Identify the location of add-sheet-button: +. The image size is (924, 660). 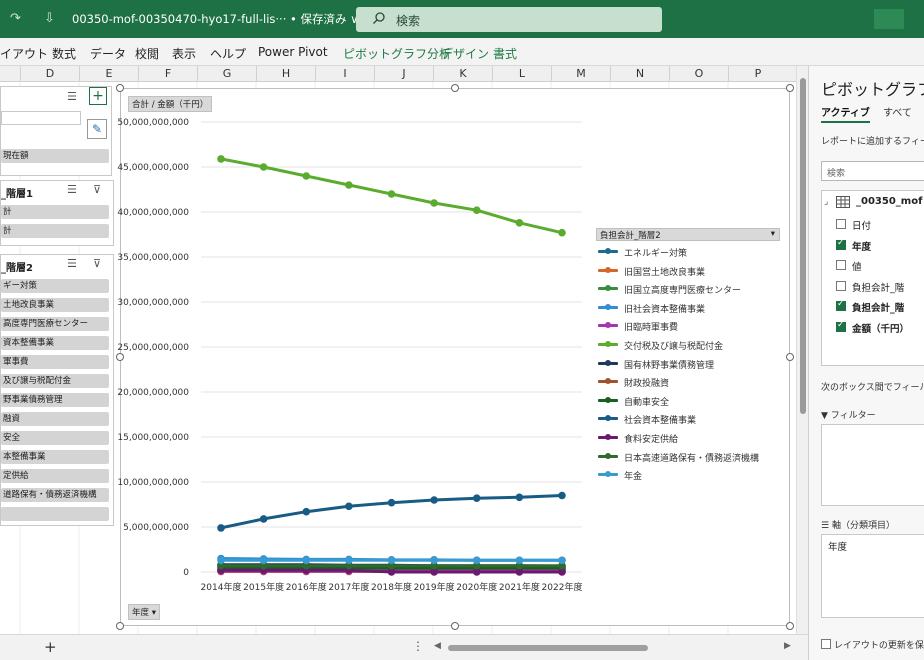
(50, 647).